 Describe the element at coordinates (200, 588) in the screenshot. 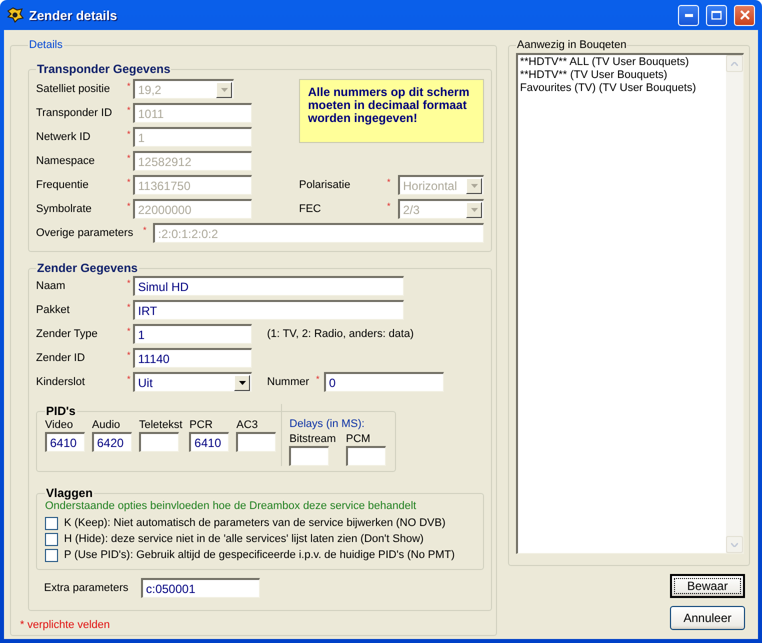

I see `input-field: c:050001` at that location.